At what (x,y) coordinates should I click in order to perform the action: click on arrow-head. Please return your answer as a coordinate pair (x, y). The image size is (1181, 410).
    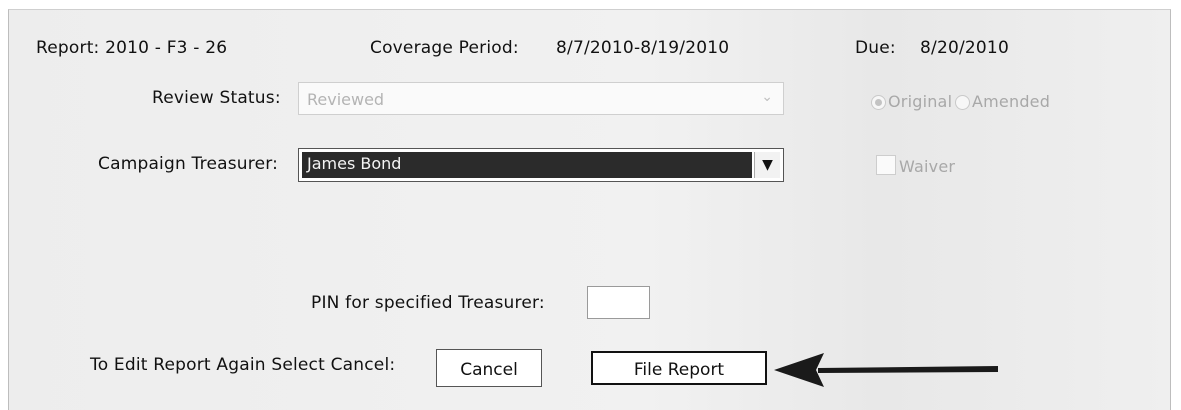
    Looking at the image, I should click on (799, 370).